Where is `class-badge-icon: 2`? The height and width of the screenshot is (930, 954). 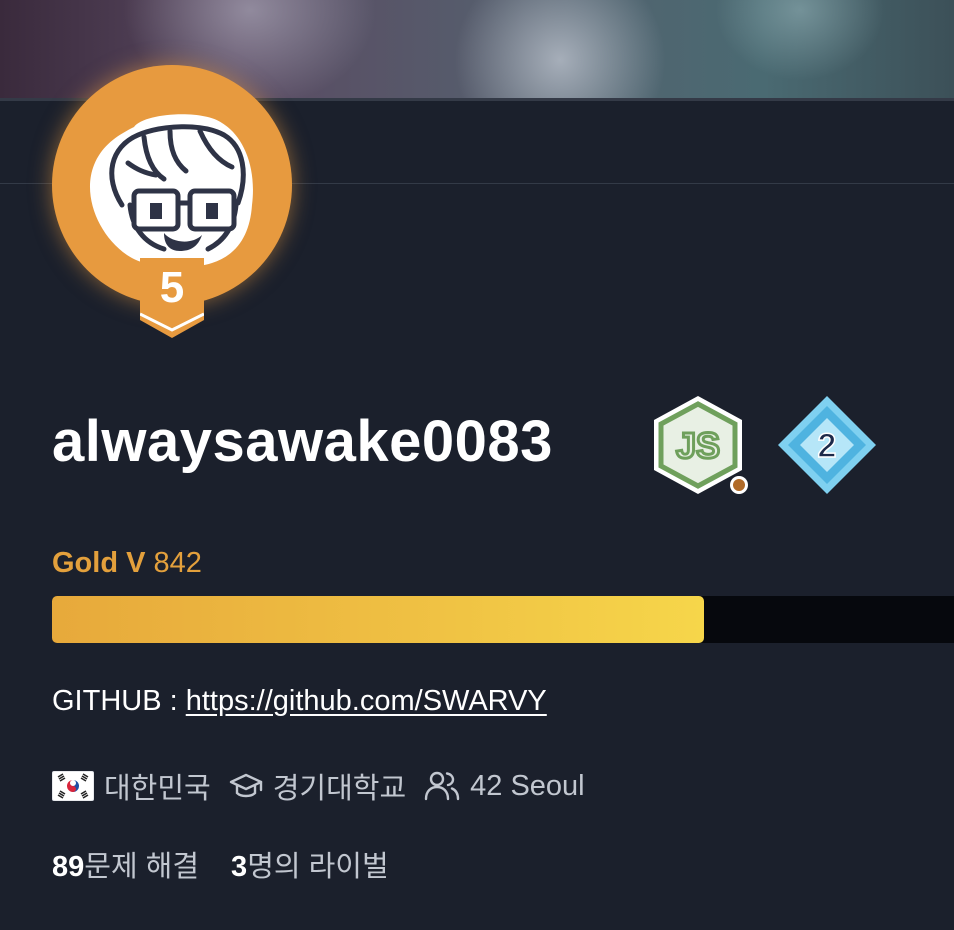 class-badge-icon: 2 is located at coordinates (827, 445).